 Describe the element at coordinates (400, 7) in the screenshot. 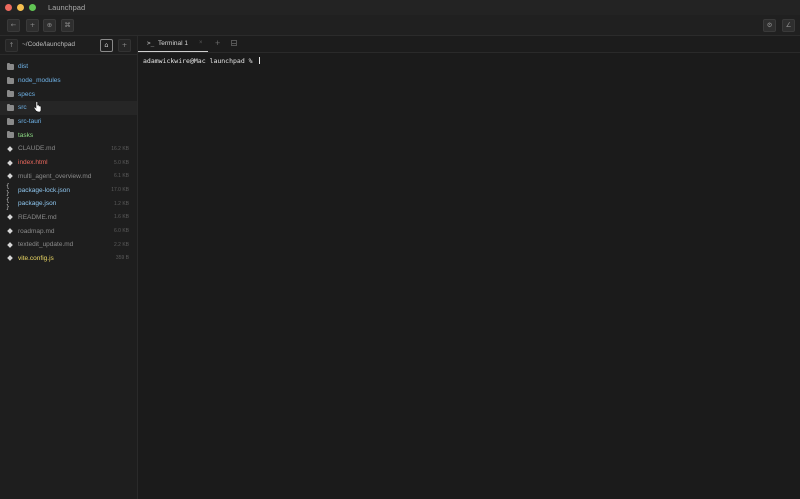

I see `title-bar: Launchpad` at that location.